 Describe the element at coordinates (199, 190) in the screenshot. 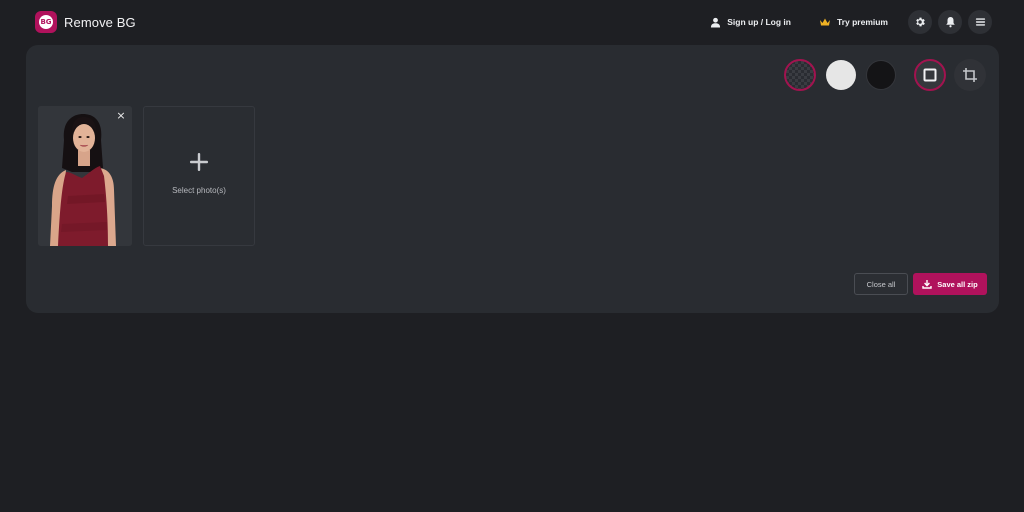

I see `select-photos-label: Select photo(s)` at that location.